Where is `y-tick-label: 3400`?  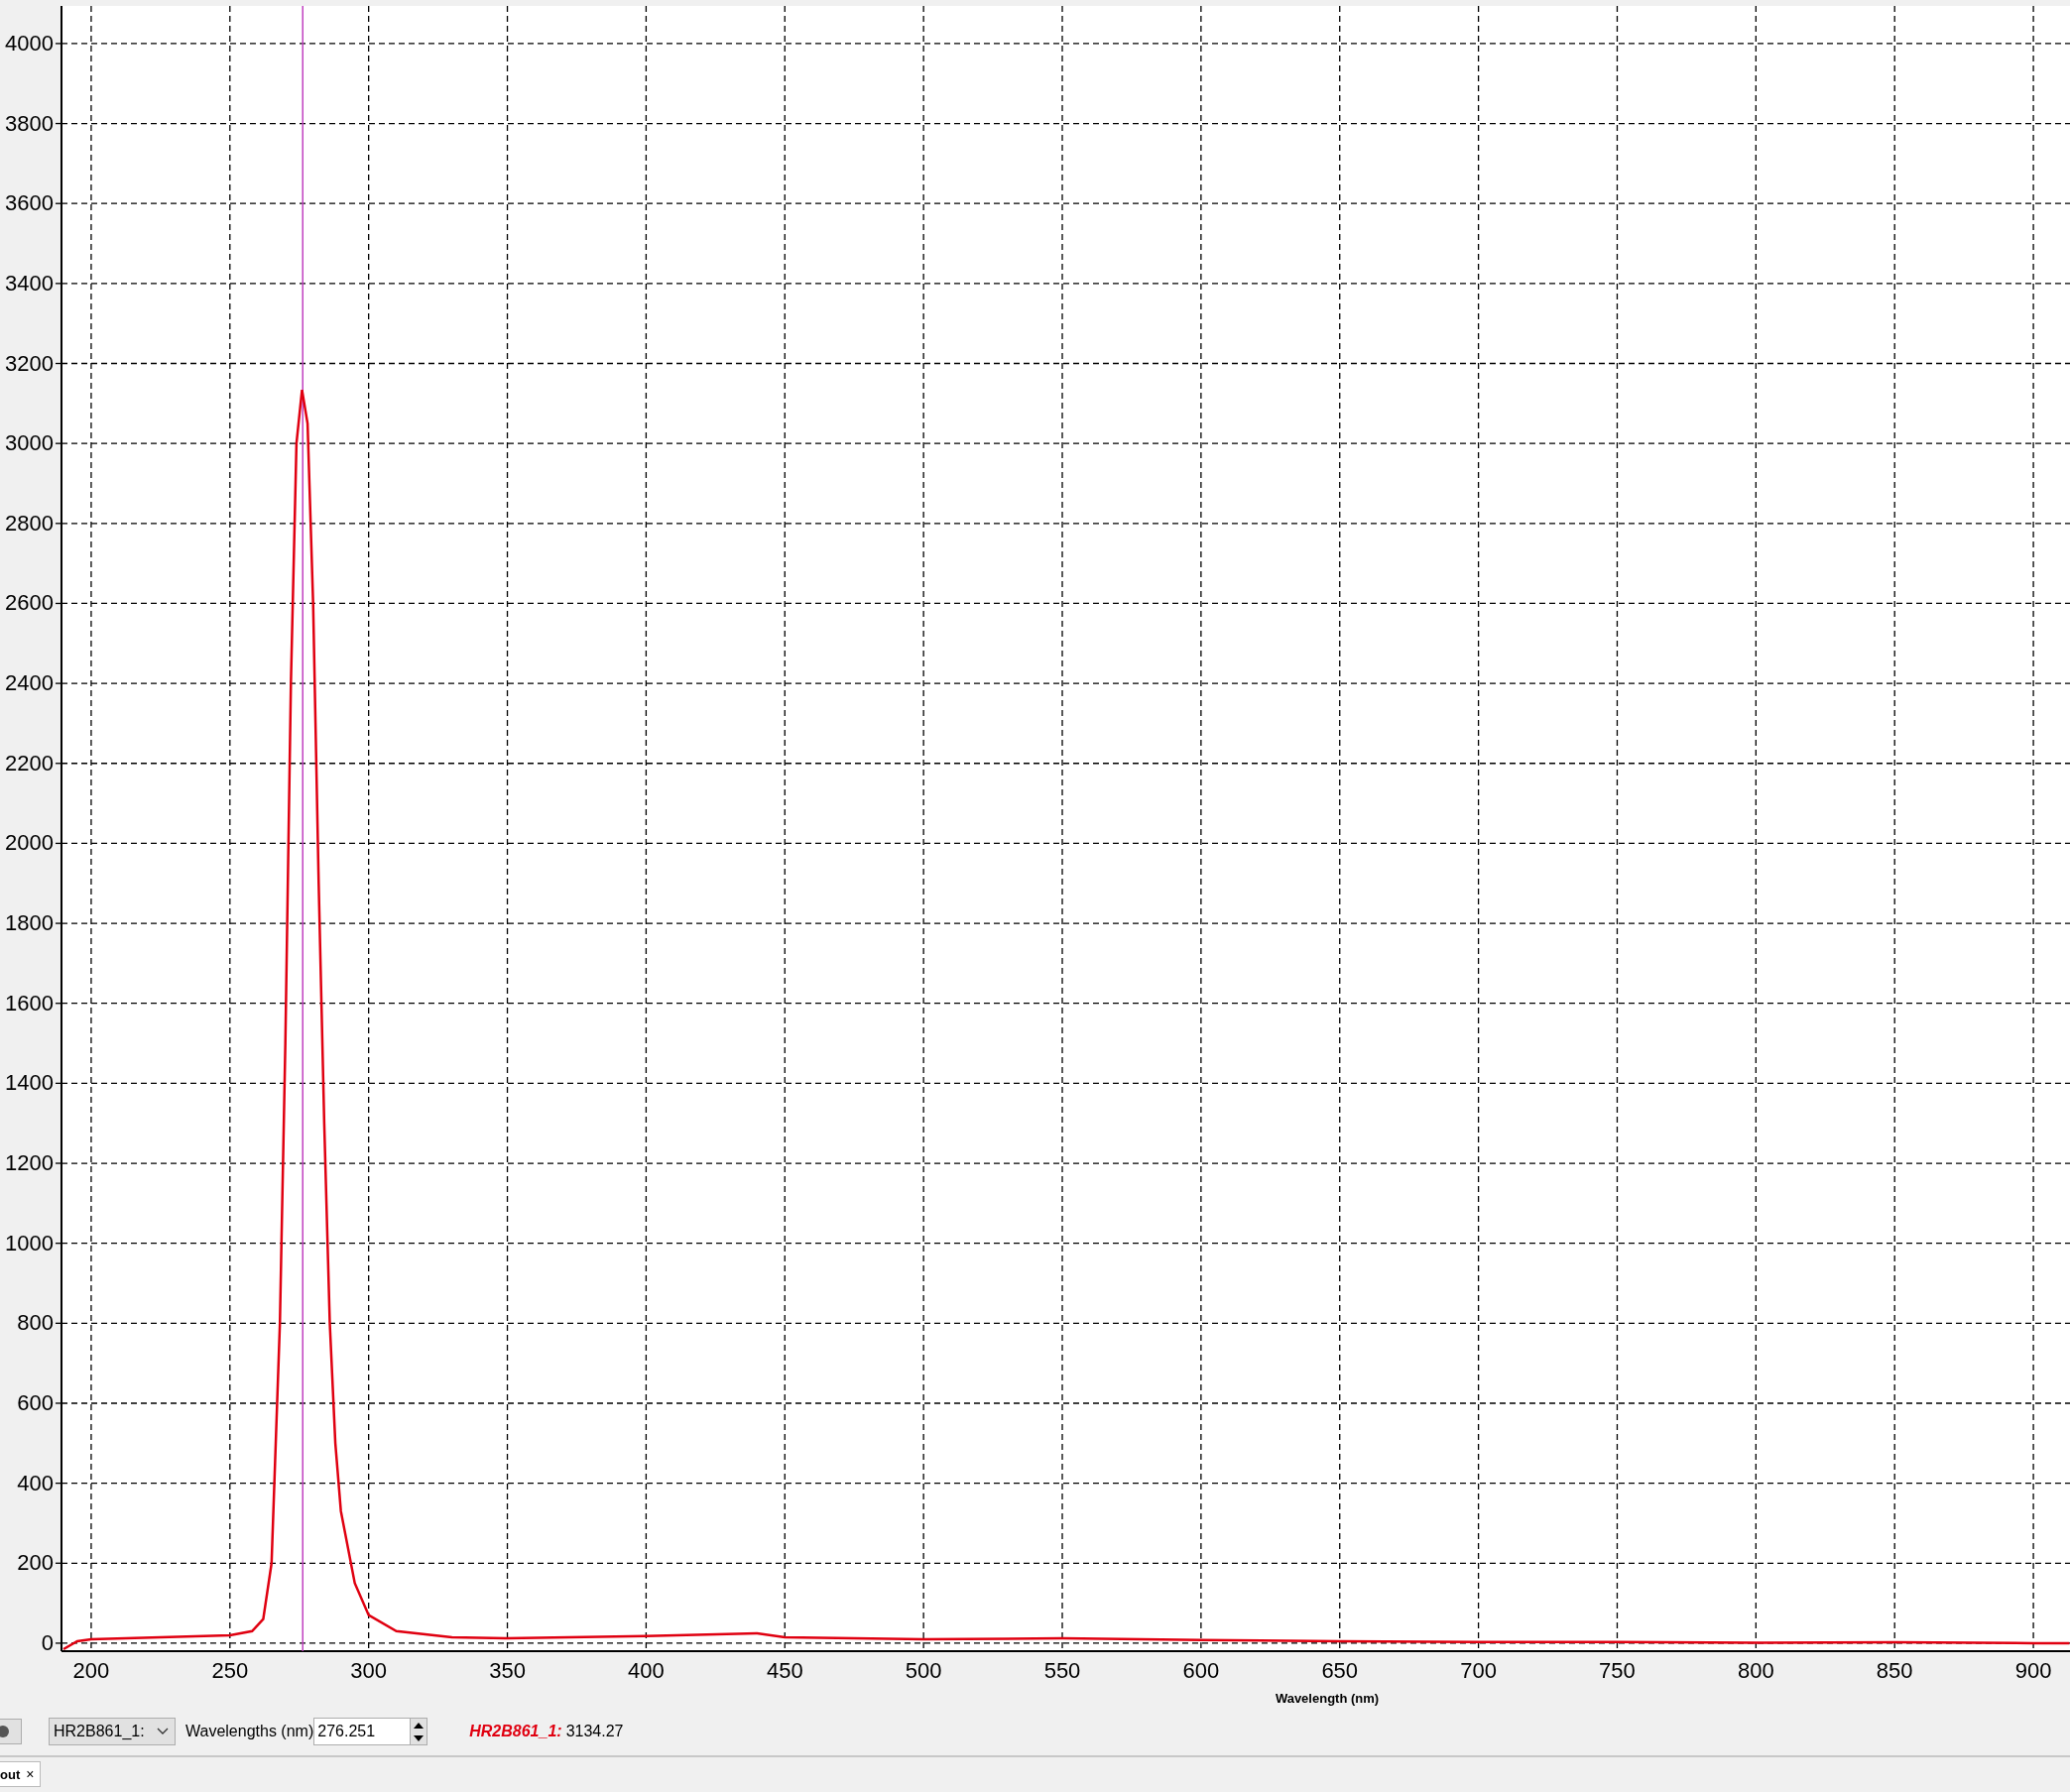
y-tick-label: 3400 is located at coordinates (29, 283).